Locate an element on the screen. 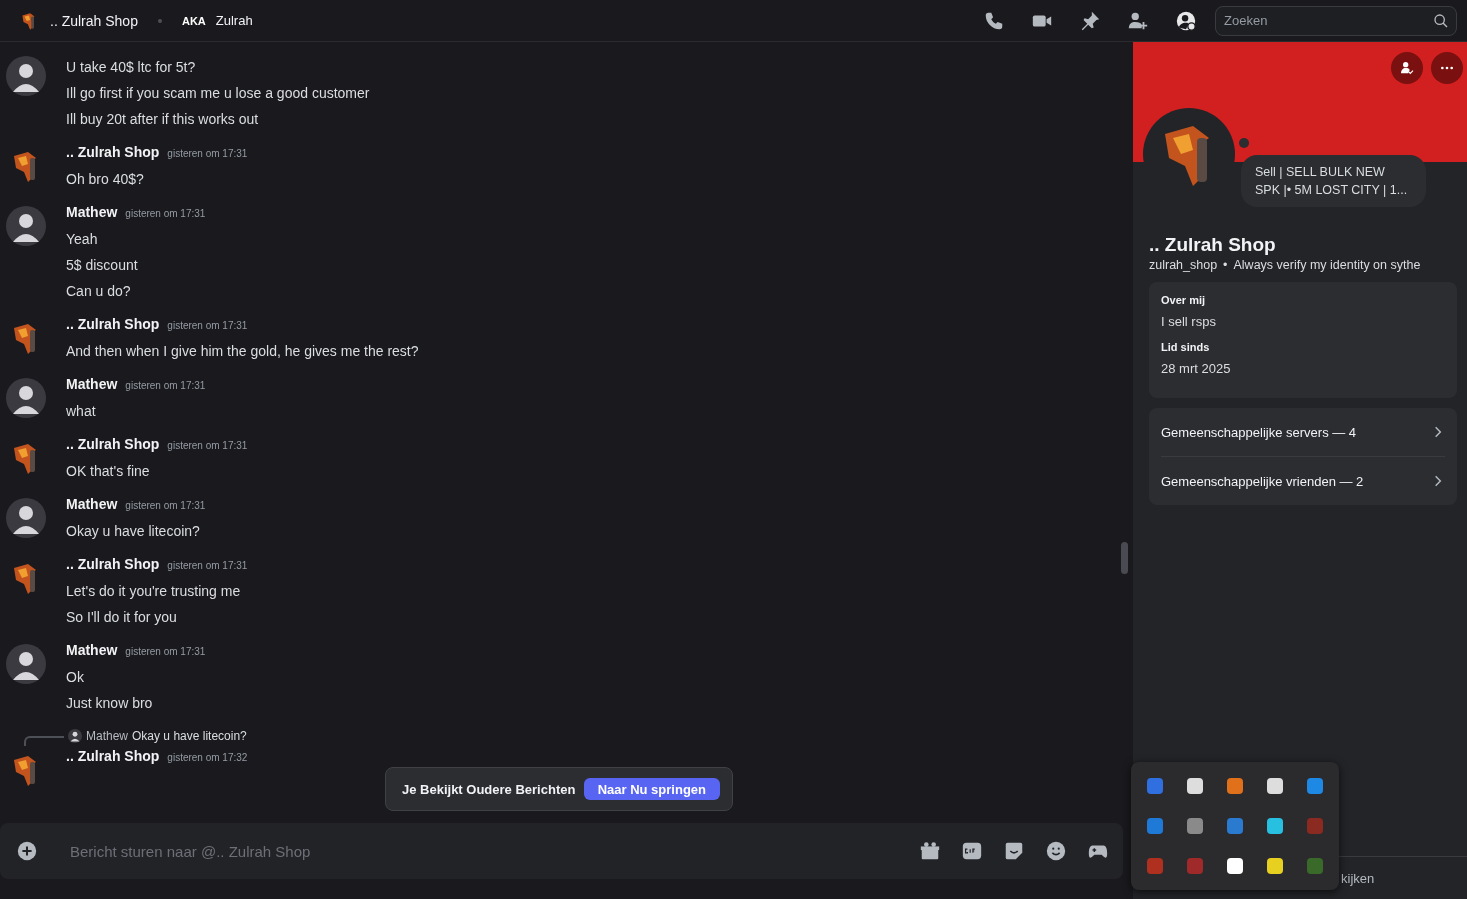 Image resolution: width=1467 pixels, height=899 pixels. message-text: Yeah is located at coordinates (82, 239).